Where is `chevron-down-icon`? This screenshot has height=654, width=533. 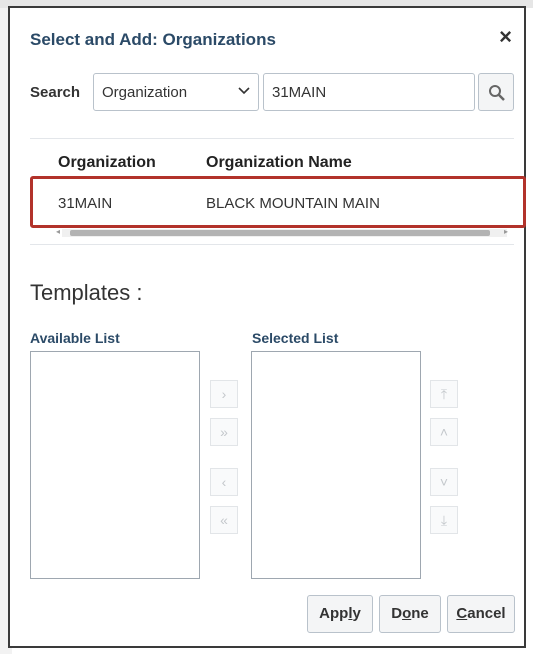 chevron-down-icon is located at coordinates (244, 91).